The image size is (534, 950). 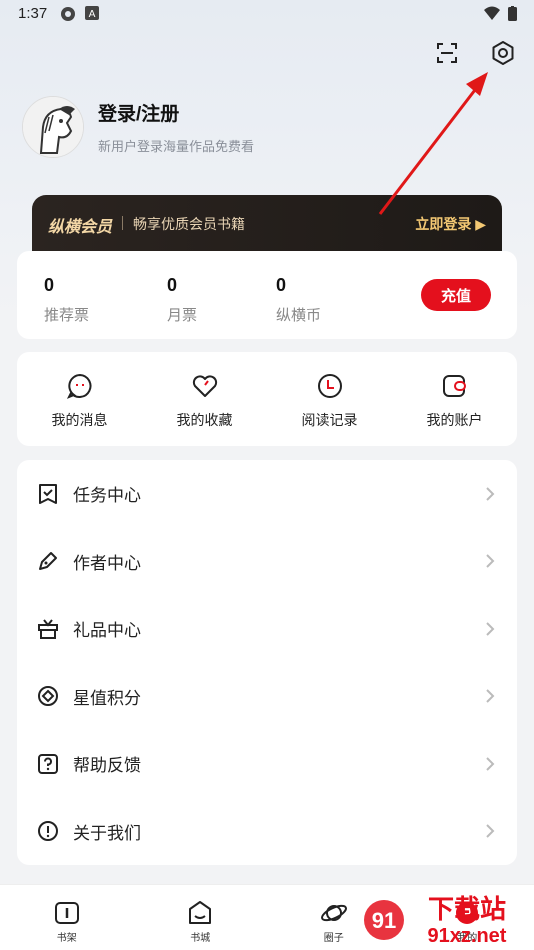 I want to click on wifi-icon, so click(x=492, y=13).